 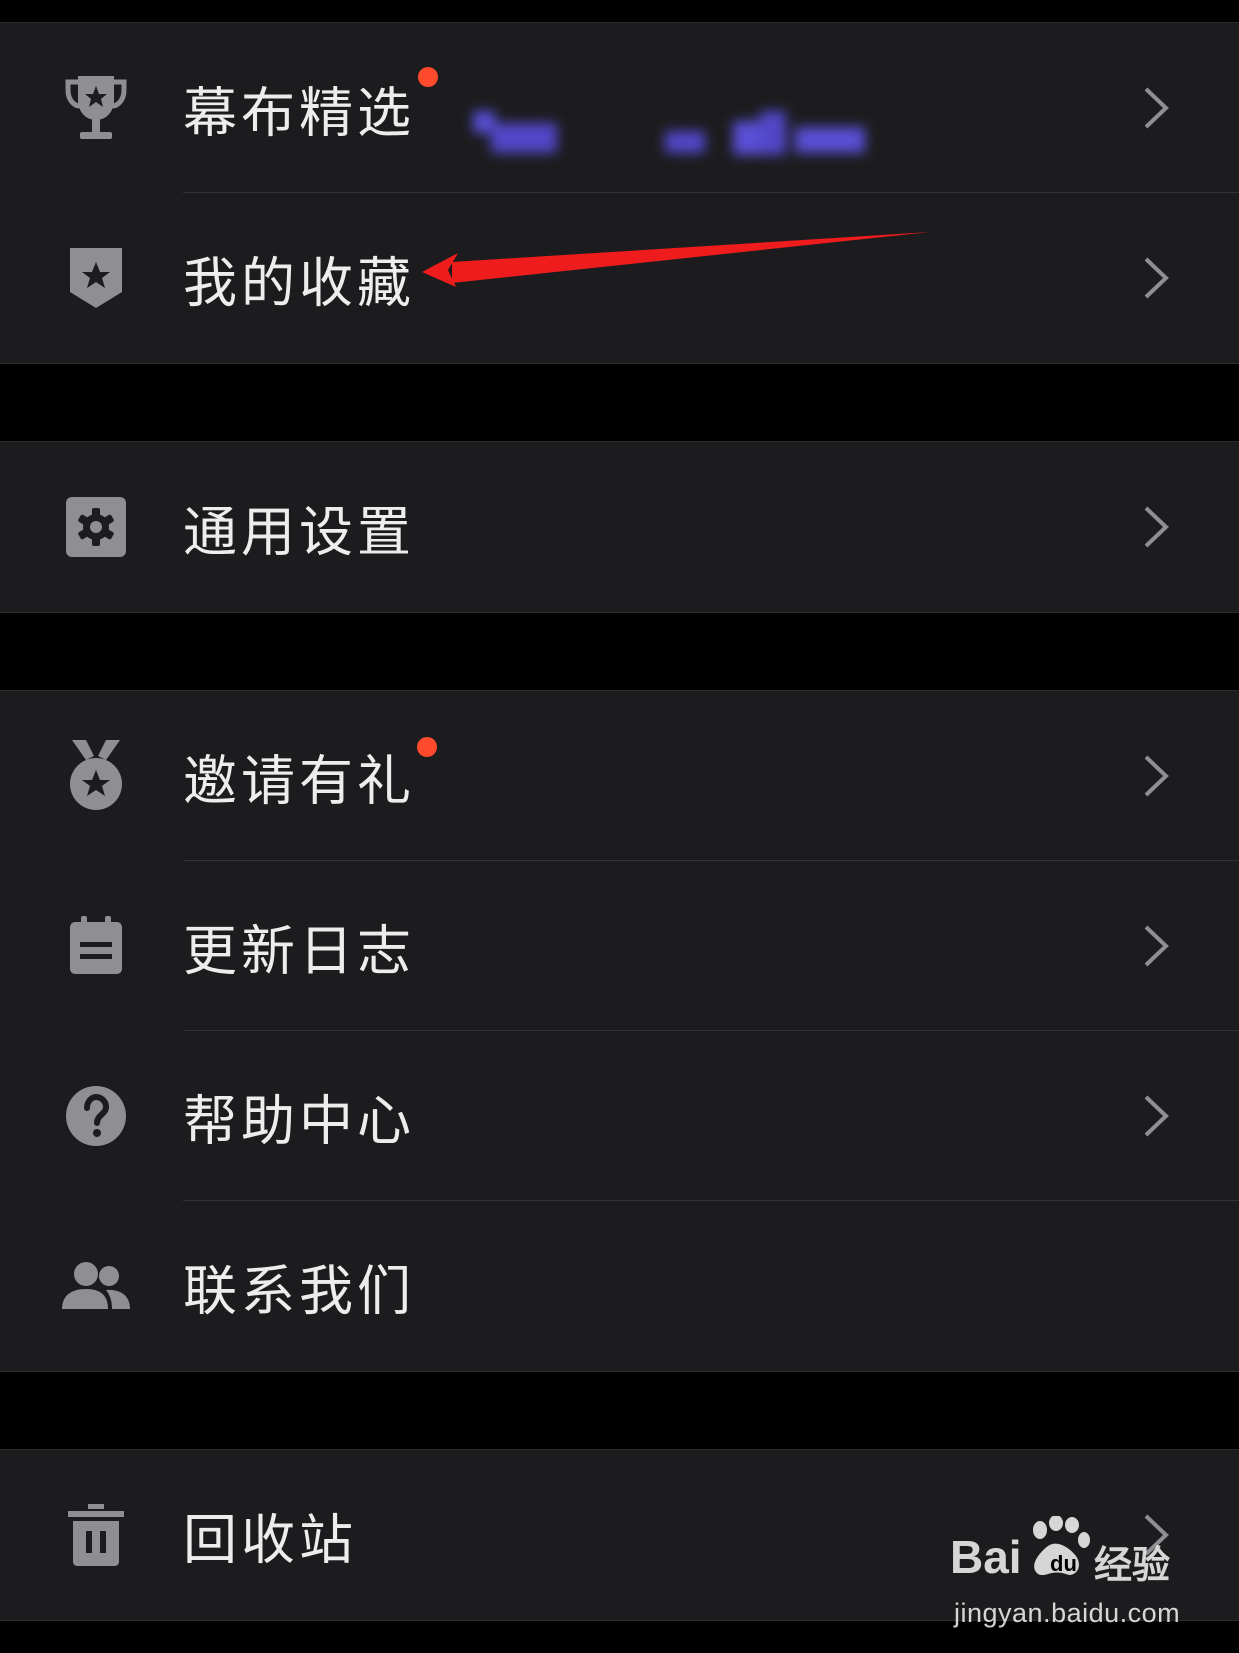 I want to click on menu-item-label: 我的收藏, so click(x=299, y=283).